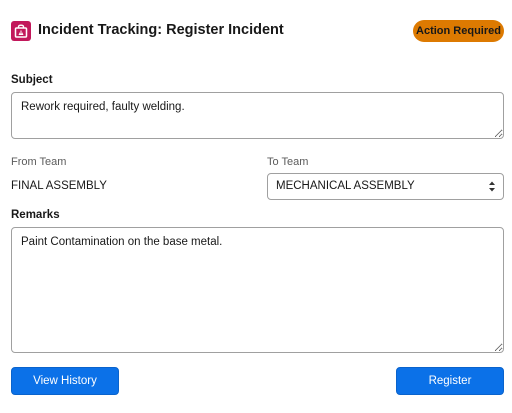 This screenshot has height=413, width=512. What do you see at coordinates (345, 186) in the screenshot?
I see `to-team-selected-value: MECHANICAL ASSEMBLY` at bounding box center [345, 186].